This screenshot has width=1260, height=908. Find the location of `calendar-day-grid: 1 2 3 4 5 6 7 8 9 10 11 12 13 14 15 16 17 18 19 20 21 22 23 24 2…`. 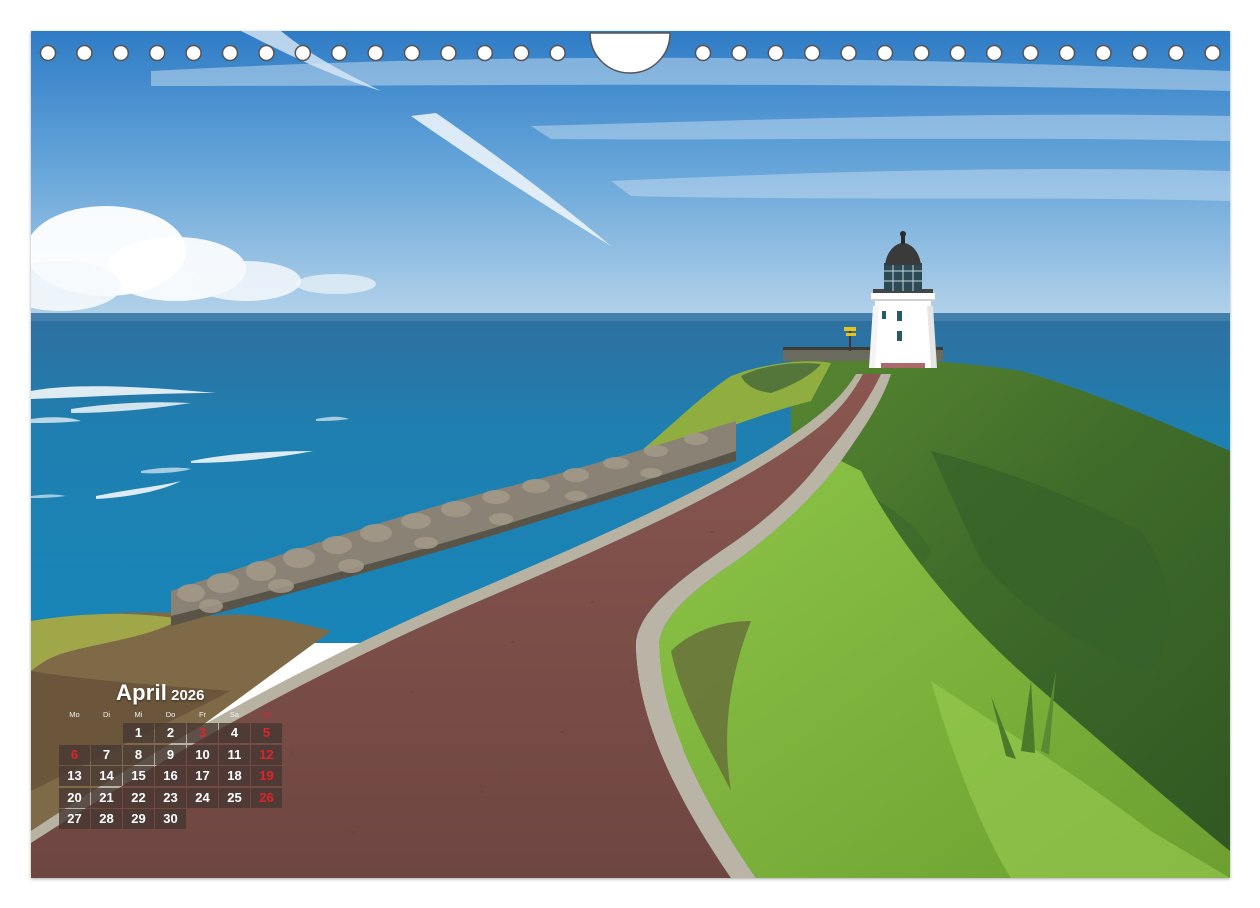

calendar-day-grid: 1 2 3 4 5 6 7 8 9 10 11 12 13 14 15 16 17 18 19 20 21 22 23 24 2… is located at coordinates (175, 776).